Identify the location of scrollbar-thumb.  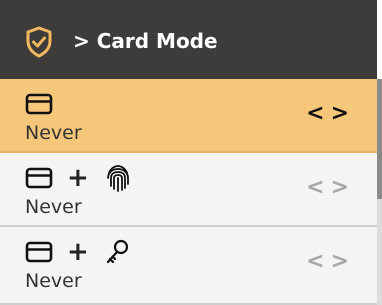
(379, 139).